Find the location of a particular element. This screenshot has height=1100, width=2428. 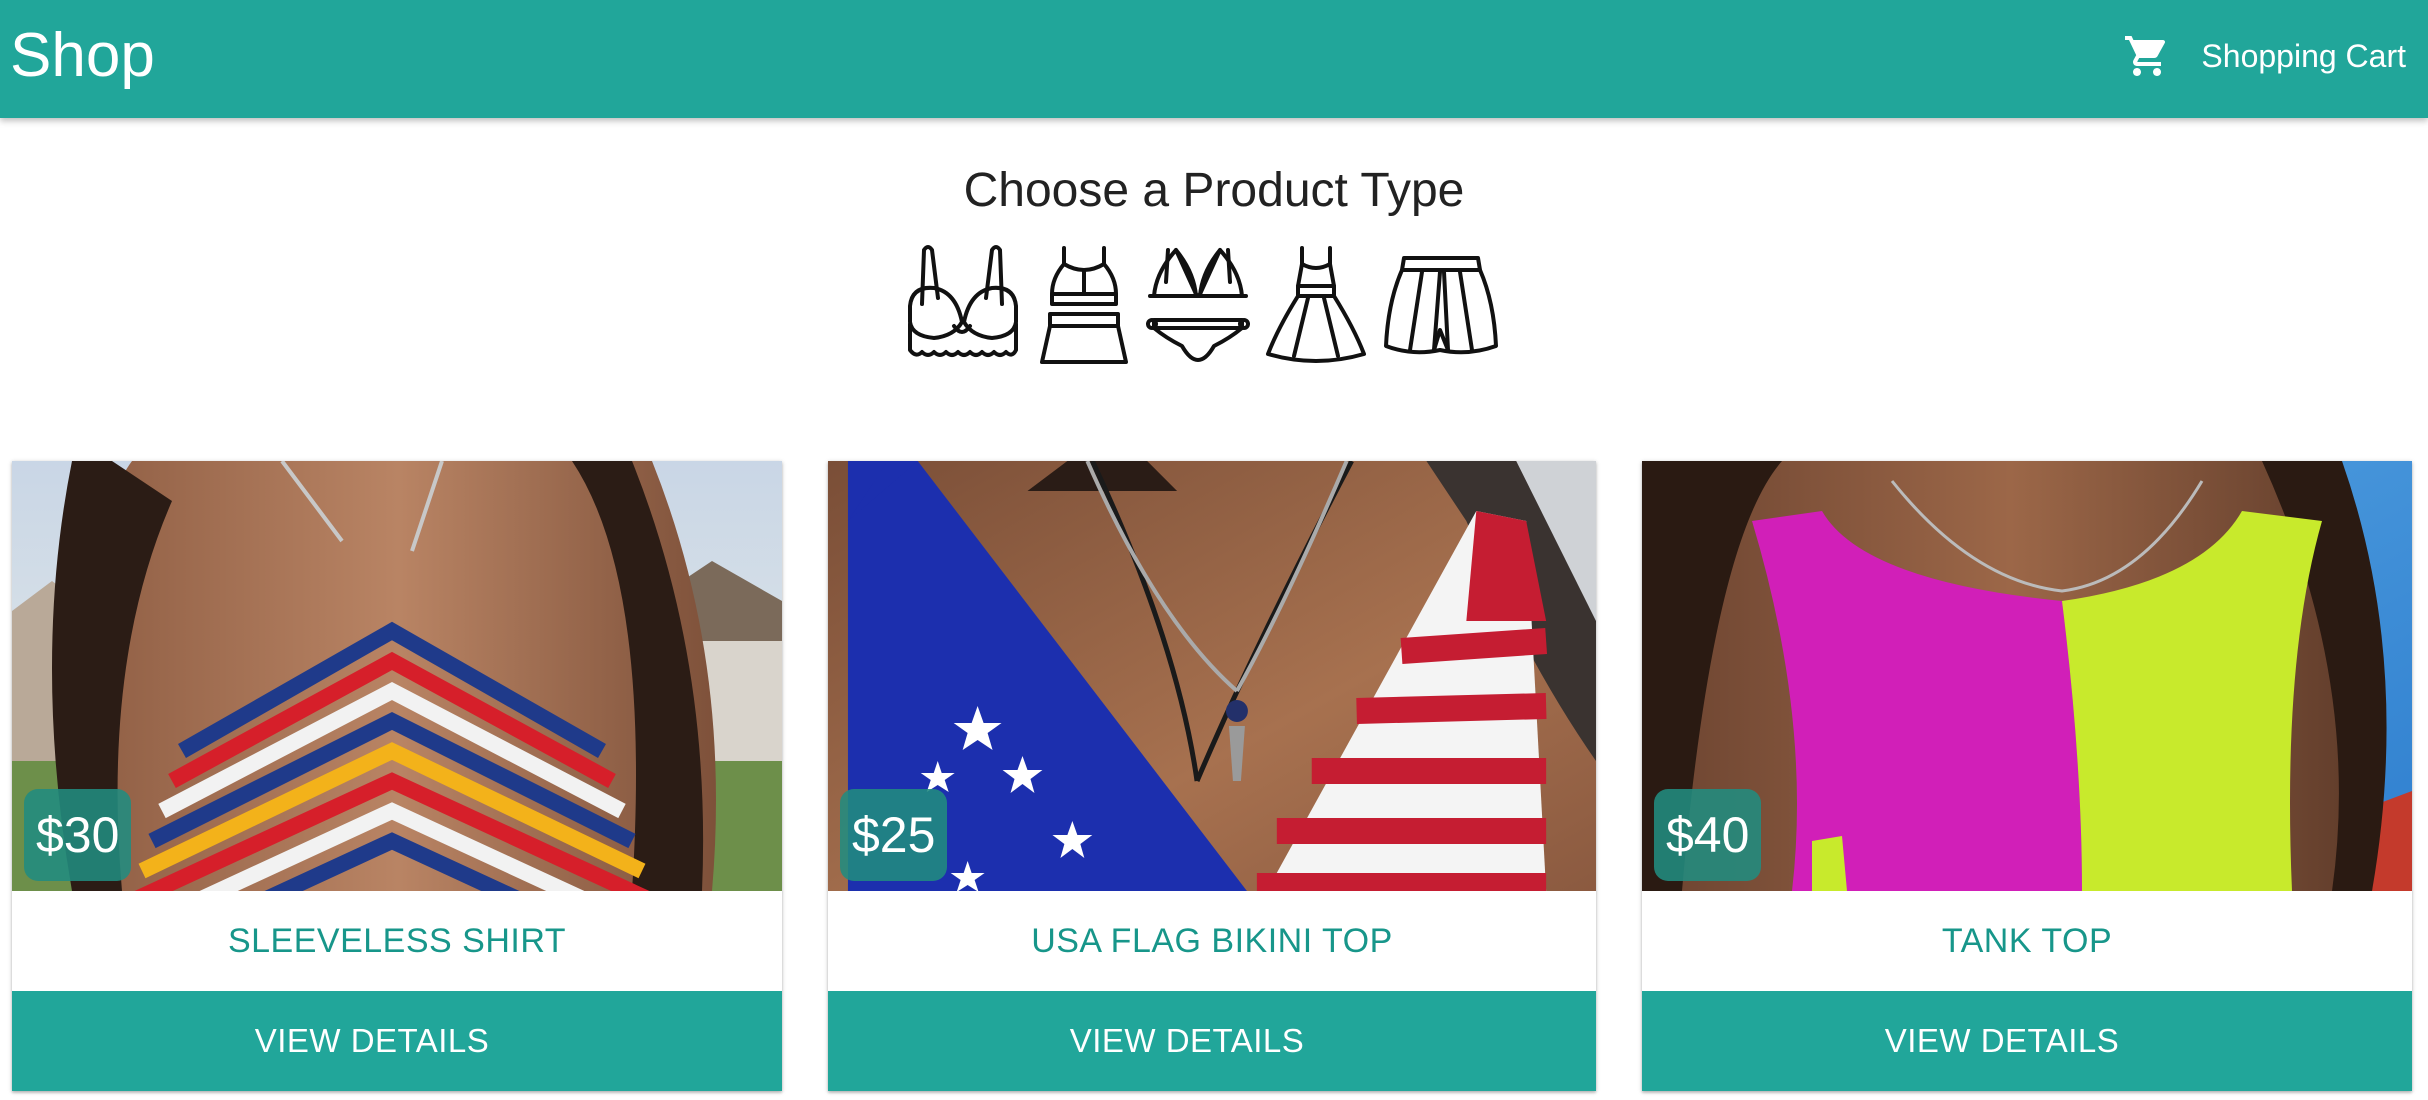

brand-title: Shop is located at coordinates (82, 56).